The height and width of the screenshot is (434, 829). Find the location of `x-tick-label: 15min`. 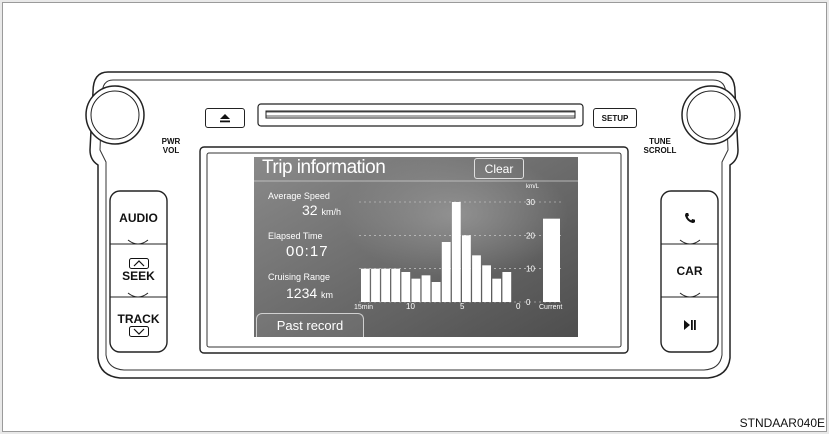

x-tick-label: 15min is located at coordinates (363, 307).